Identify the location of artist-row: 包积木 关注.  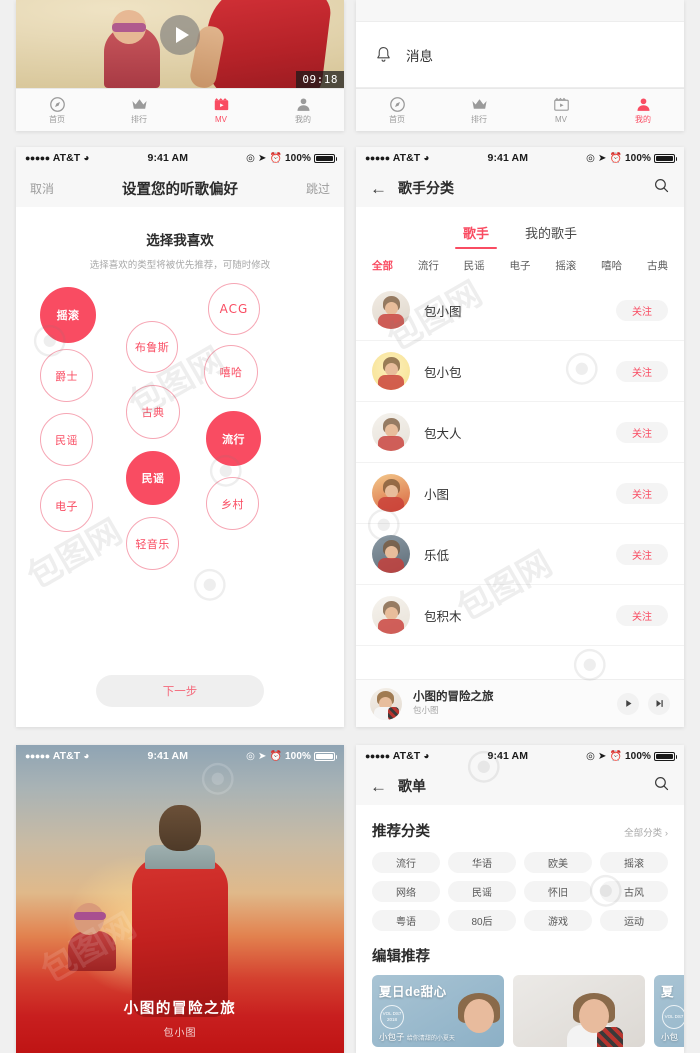
(520, 615).